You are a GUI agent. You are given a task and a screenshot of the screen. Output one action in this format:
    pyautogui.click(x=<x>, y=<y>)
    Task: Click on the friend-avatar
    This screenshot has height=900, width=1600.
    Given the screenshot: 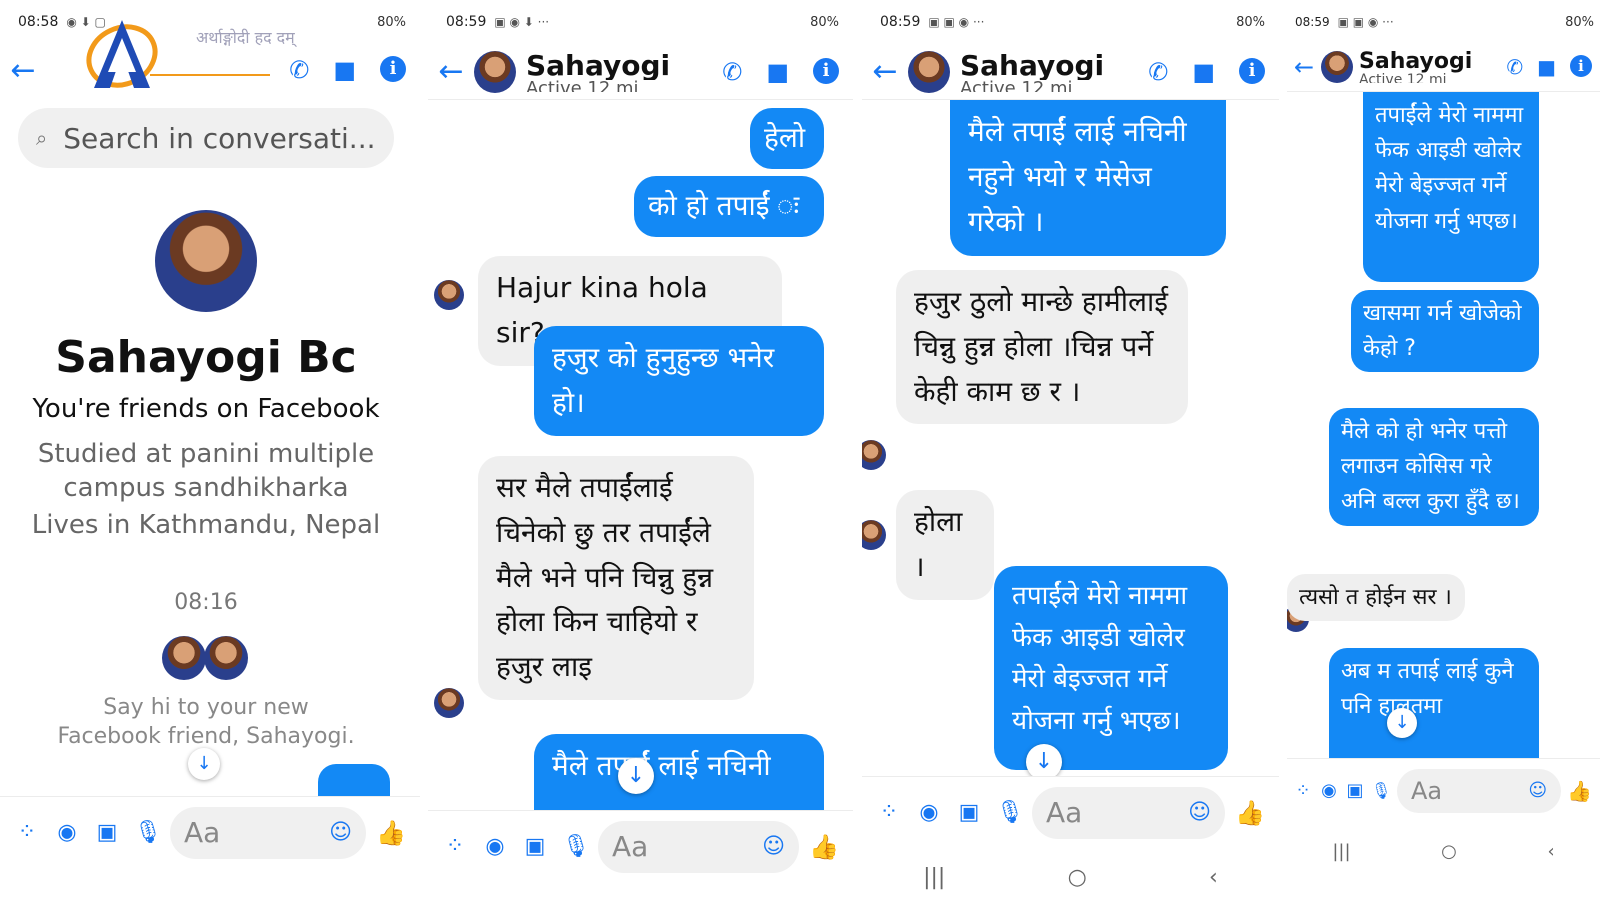 What is the action you would take?
    pyautogui.click(x=184, y=658)
    